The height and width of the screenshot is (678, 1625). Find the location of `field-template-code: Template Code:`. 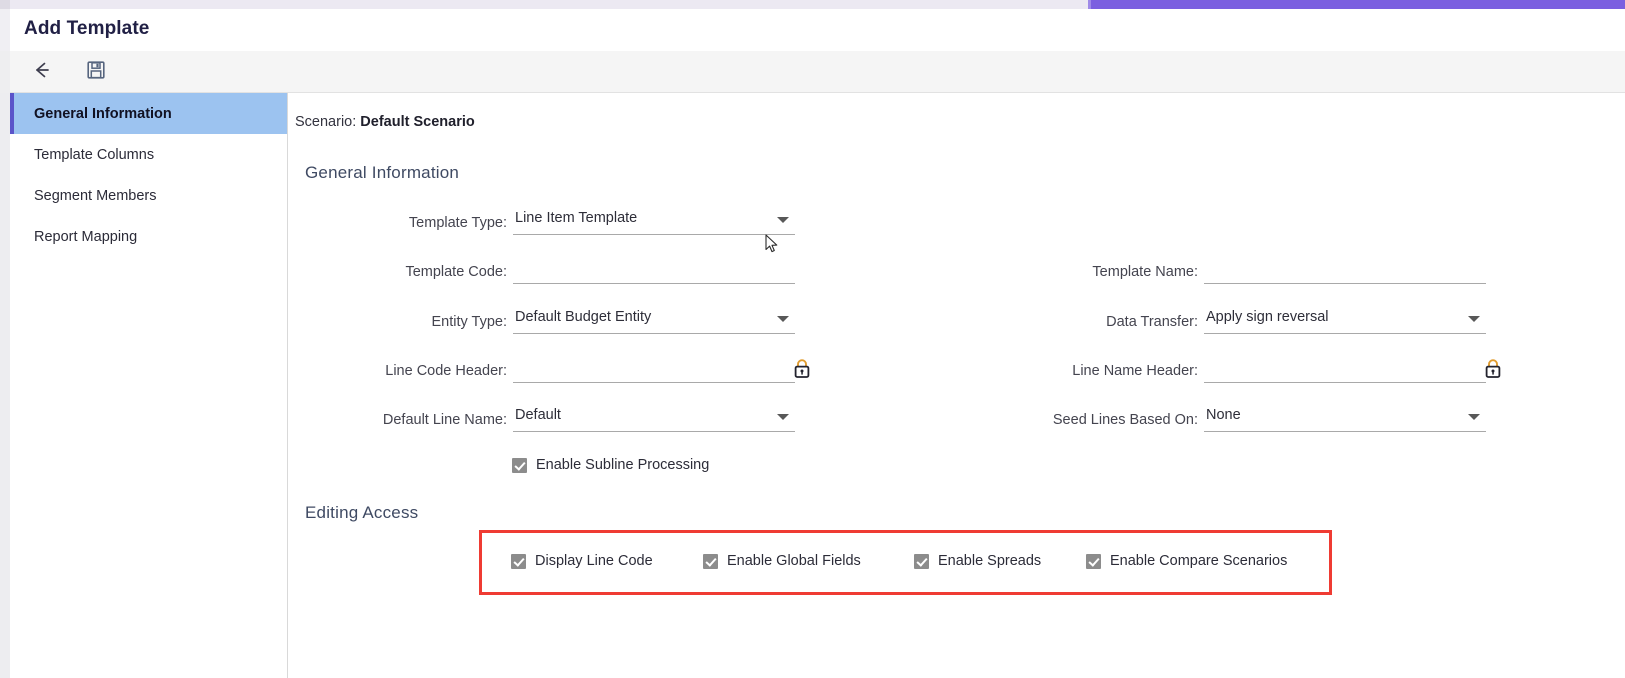

field-template-code: Template Code: is located at coordinates (542, 271).